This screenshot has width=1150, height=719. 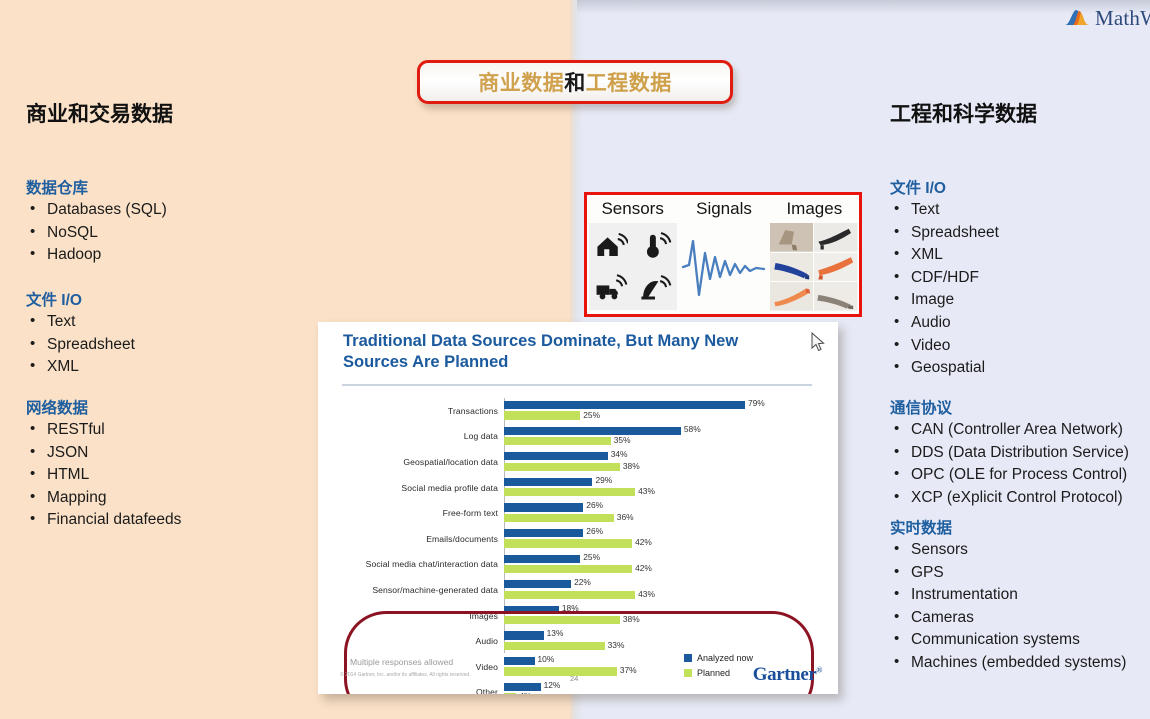 I want to click on block-heading: 数据仓库, so click(x=57, y=188).